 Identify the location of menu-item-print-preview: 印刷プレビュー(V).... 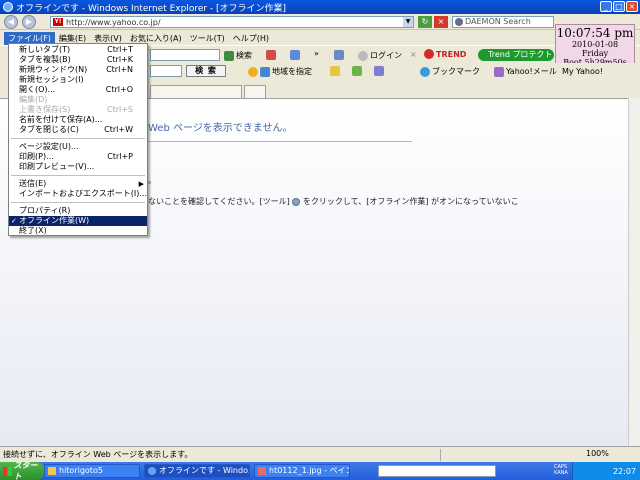
(78, 167).